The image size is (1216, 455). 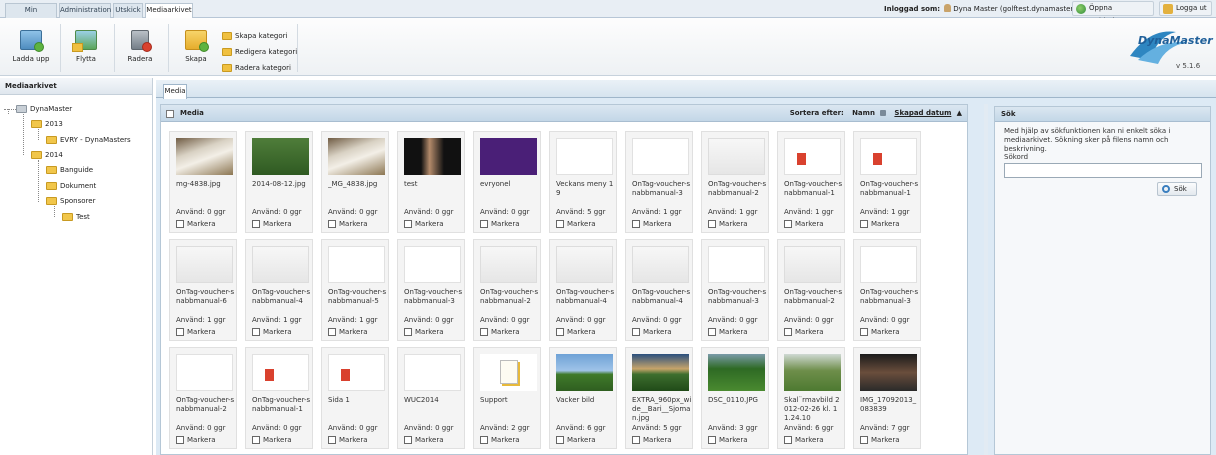 What do you see at coordinates (196, 46) in the screenshot?
I see `create-button: Skapa` at bounding box center [196, 46].